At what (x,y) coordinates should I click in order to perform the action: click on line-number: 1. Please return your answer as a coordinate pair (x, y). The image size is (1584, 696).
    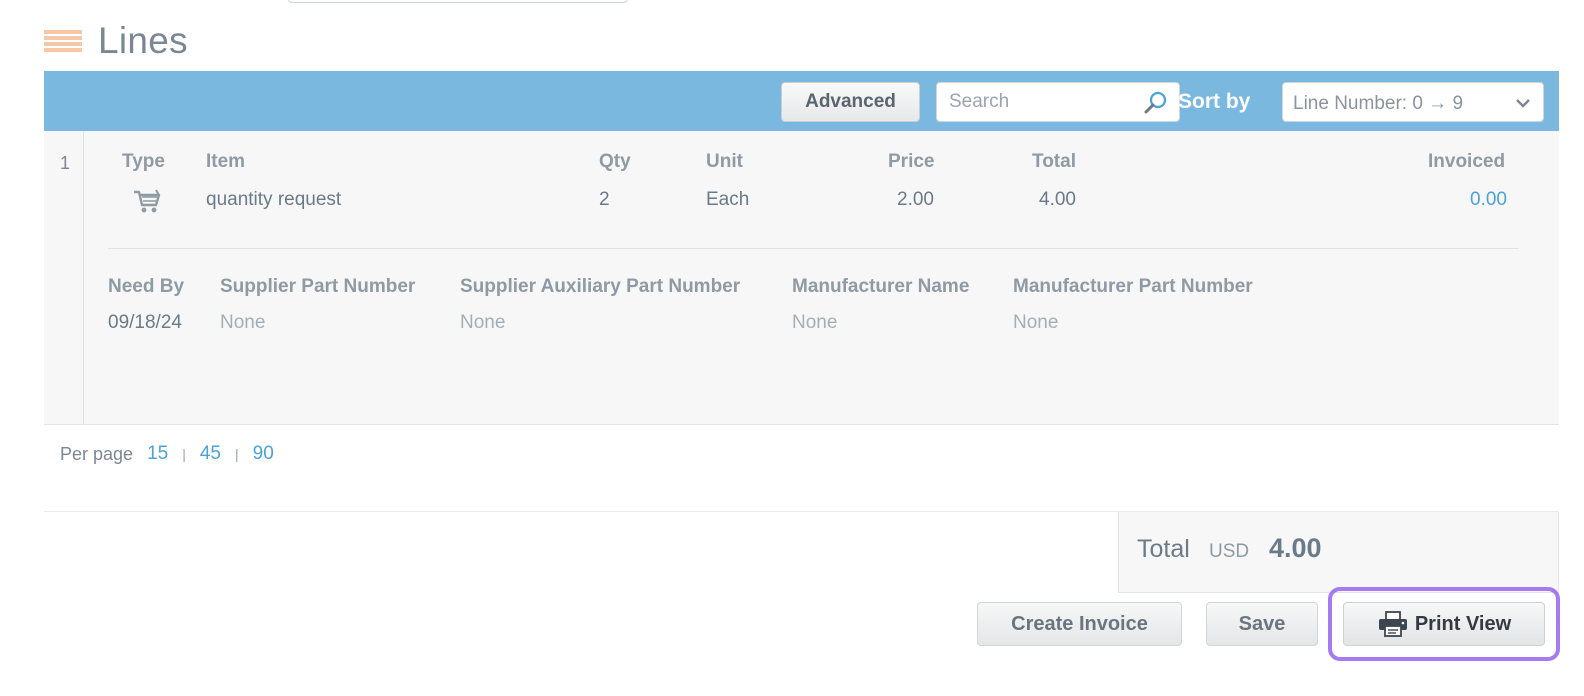
    Looking at the image, I should click on (65, 163).